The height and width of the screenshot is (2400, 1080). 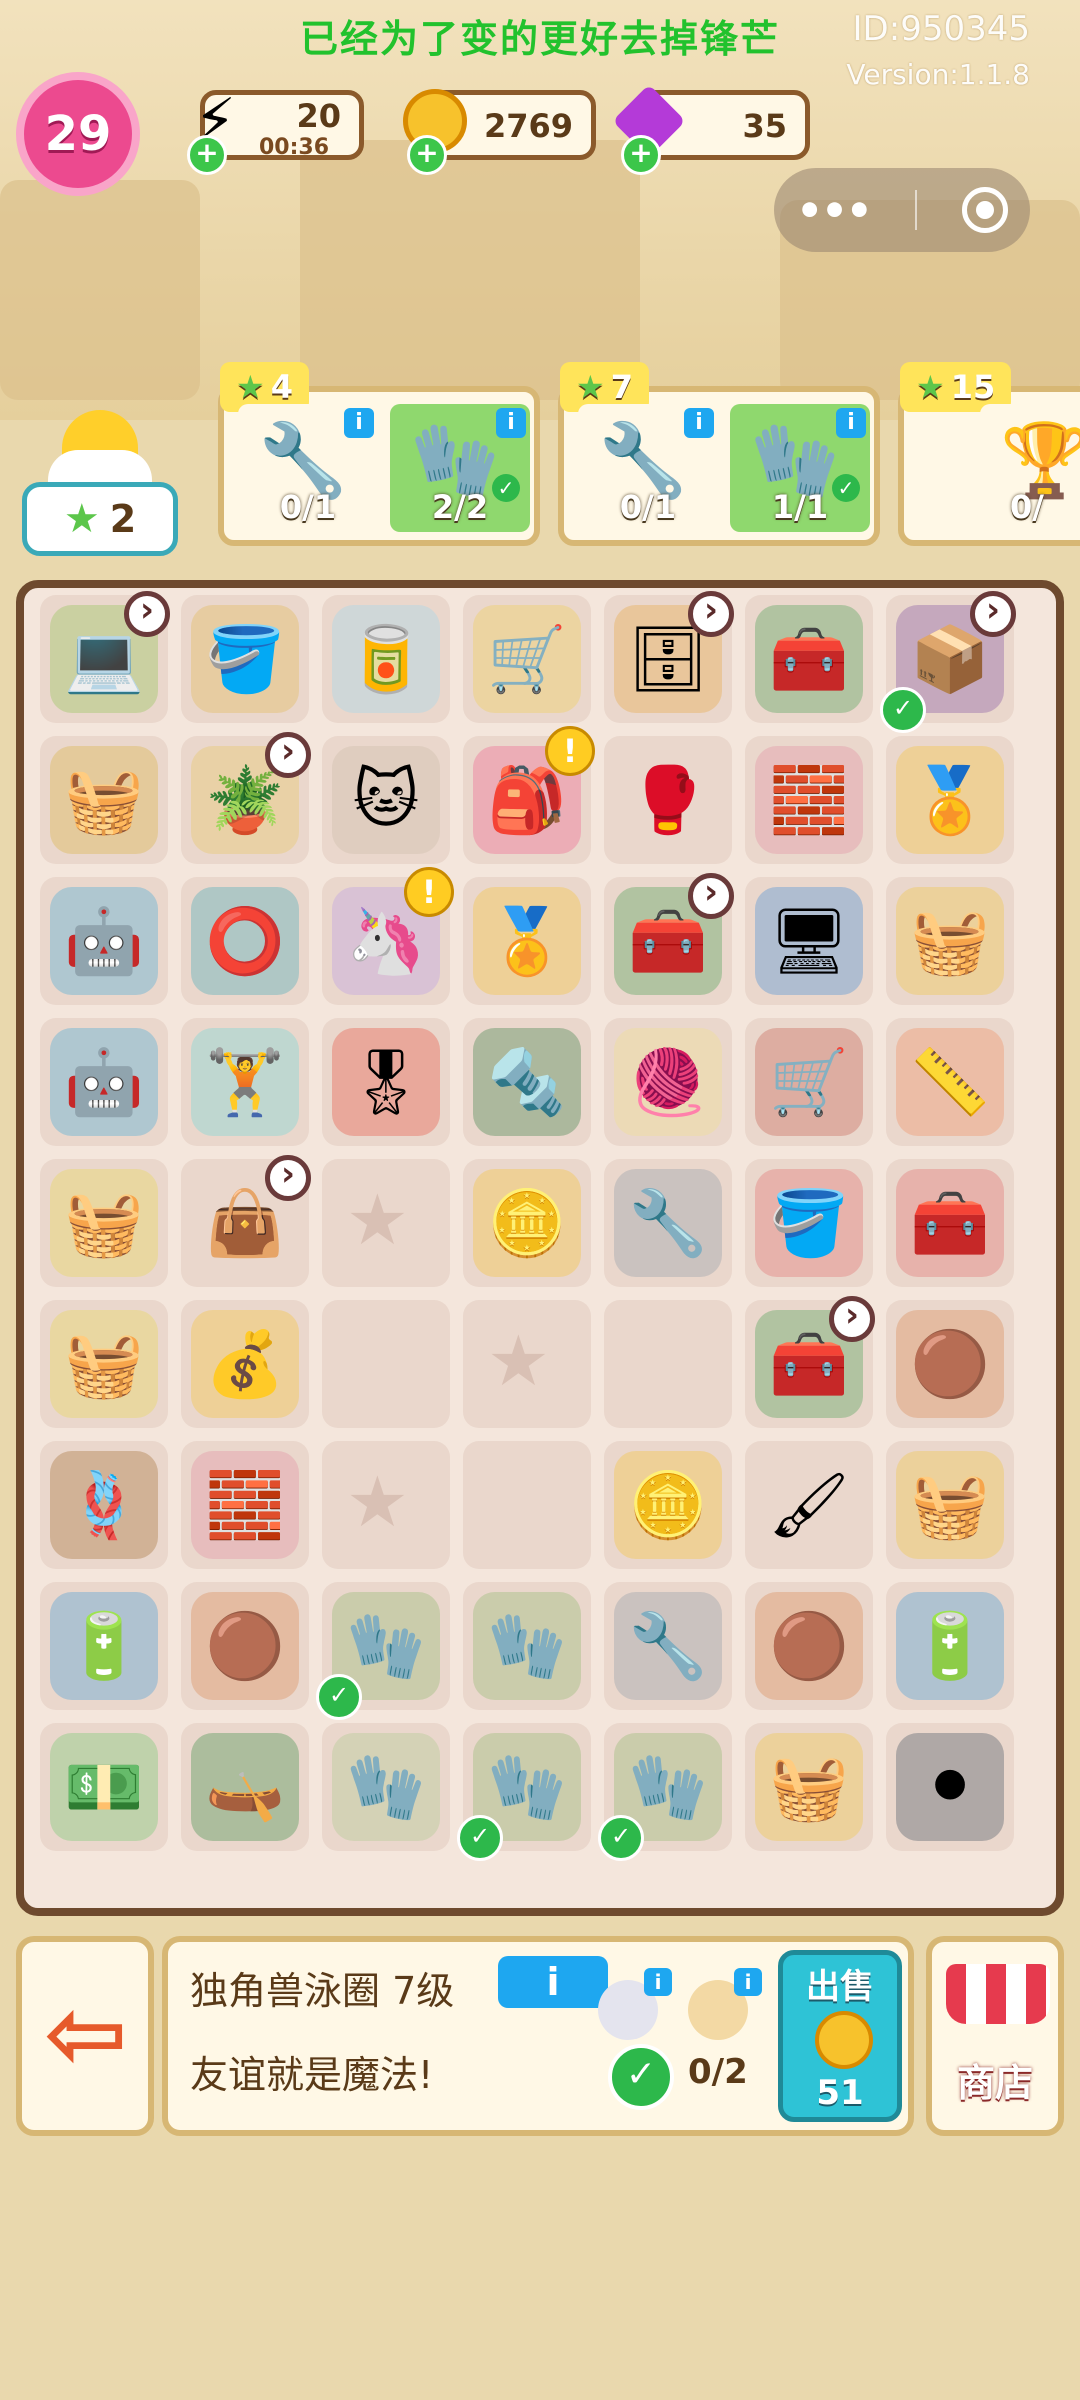 I want to click on add-energy-icon: +, so click(x=207, y=155).